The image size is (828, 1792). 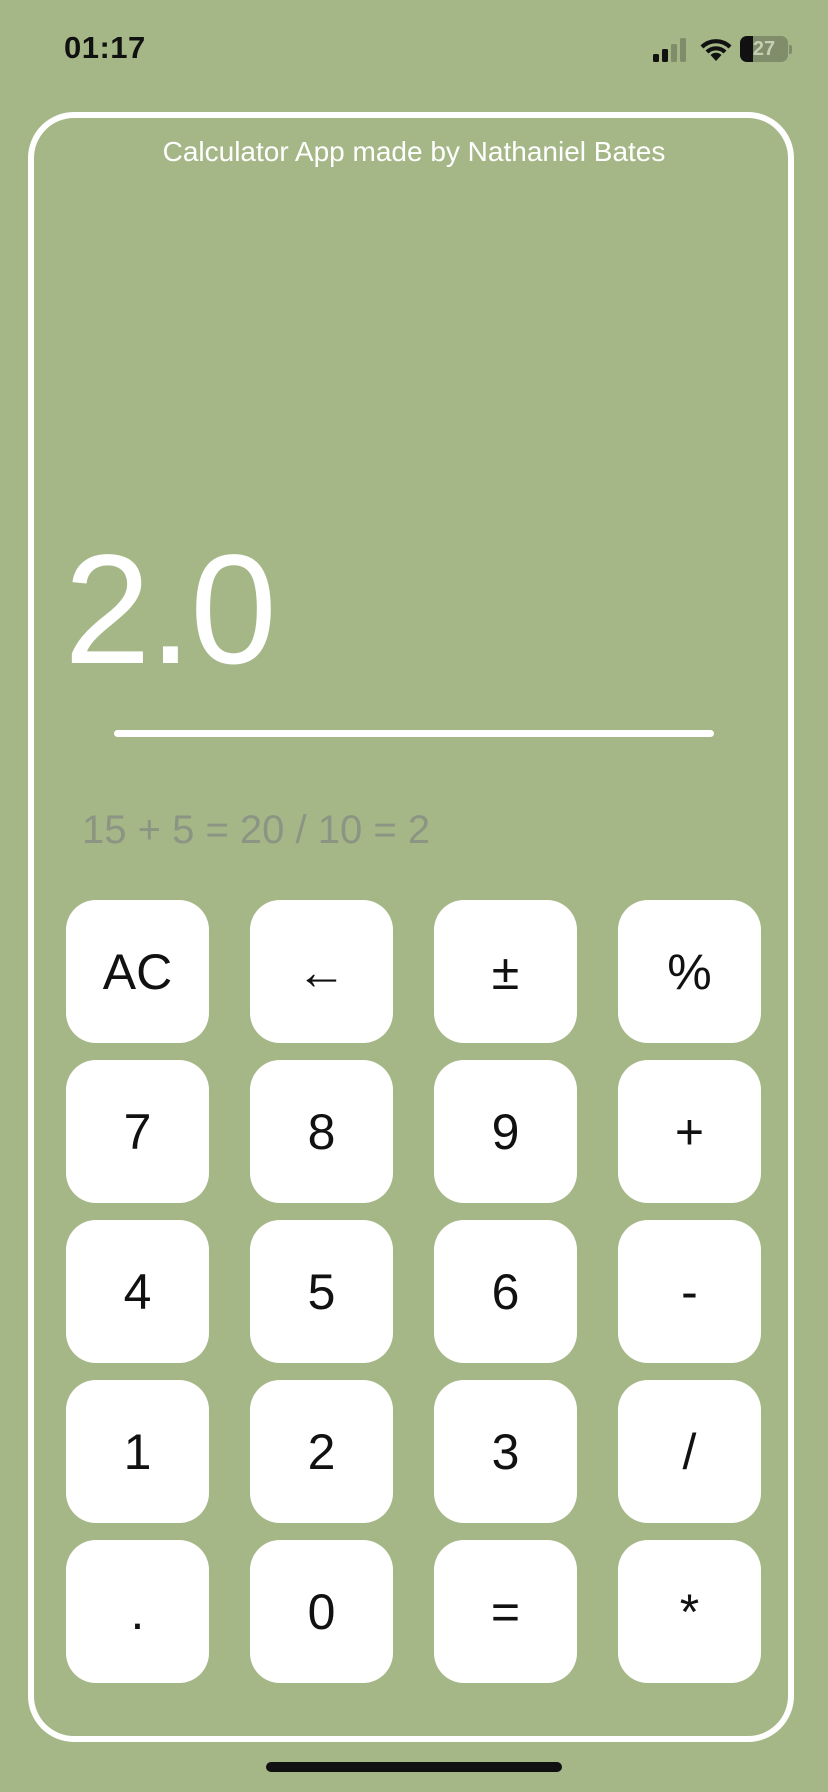 I want to click on key-all-clear-button: AC, so click(x=137, y=971).